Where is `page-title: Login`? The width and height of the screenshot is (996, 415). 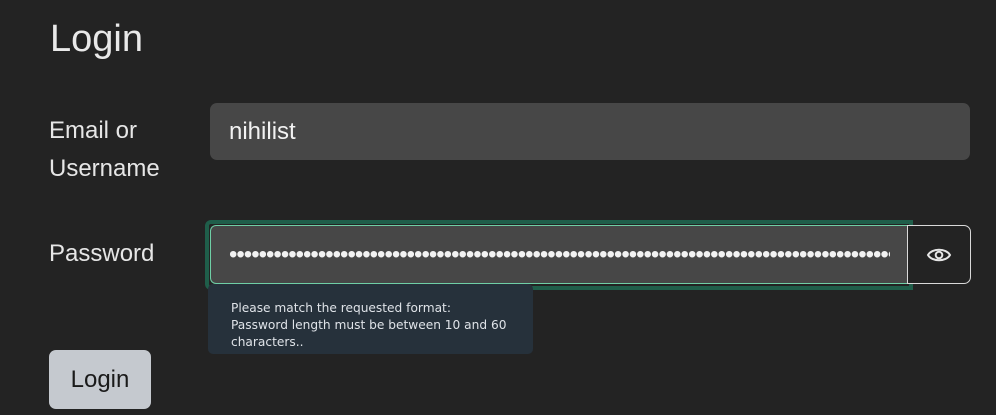 page-title: Login is located at coordinates (96, 39).